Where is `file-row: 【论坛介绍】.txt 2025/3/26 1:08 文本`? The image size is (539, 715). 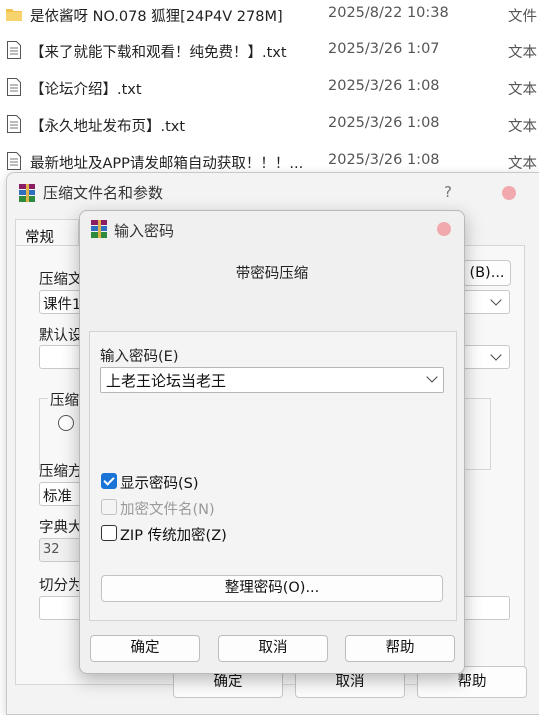
file-row: 【论坛介绍】.txt 2025/3/26 1:08 文本 is located at coordinates (269, 87).